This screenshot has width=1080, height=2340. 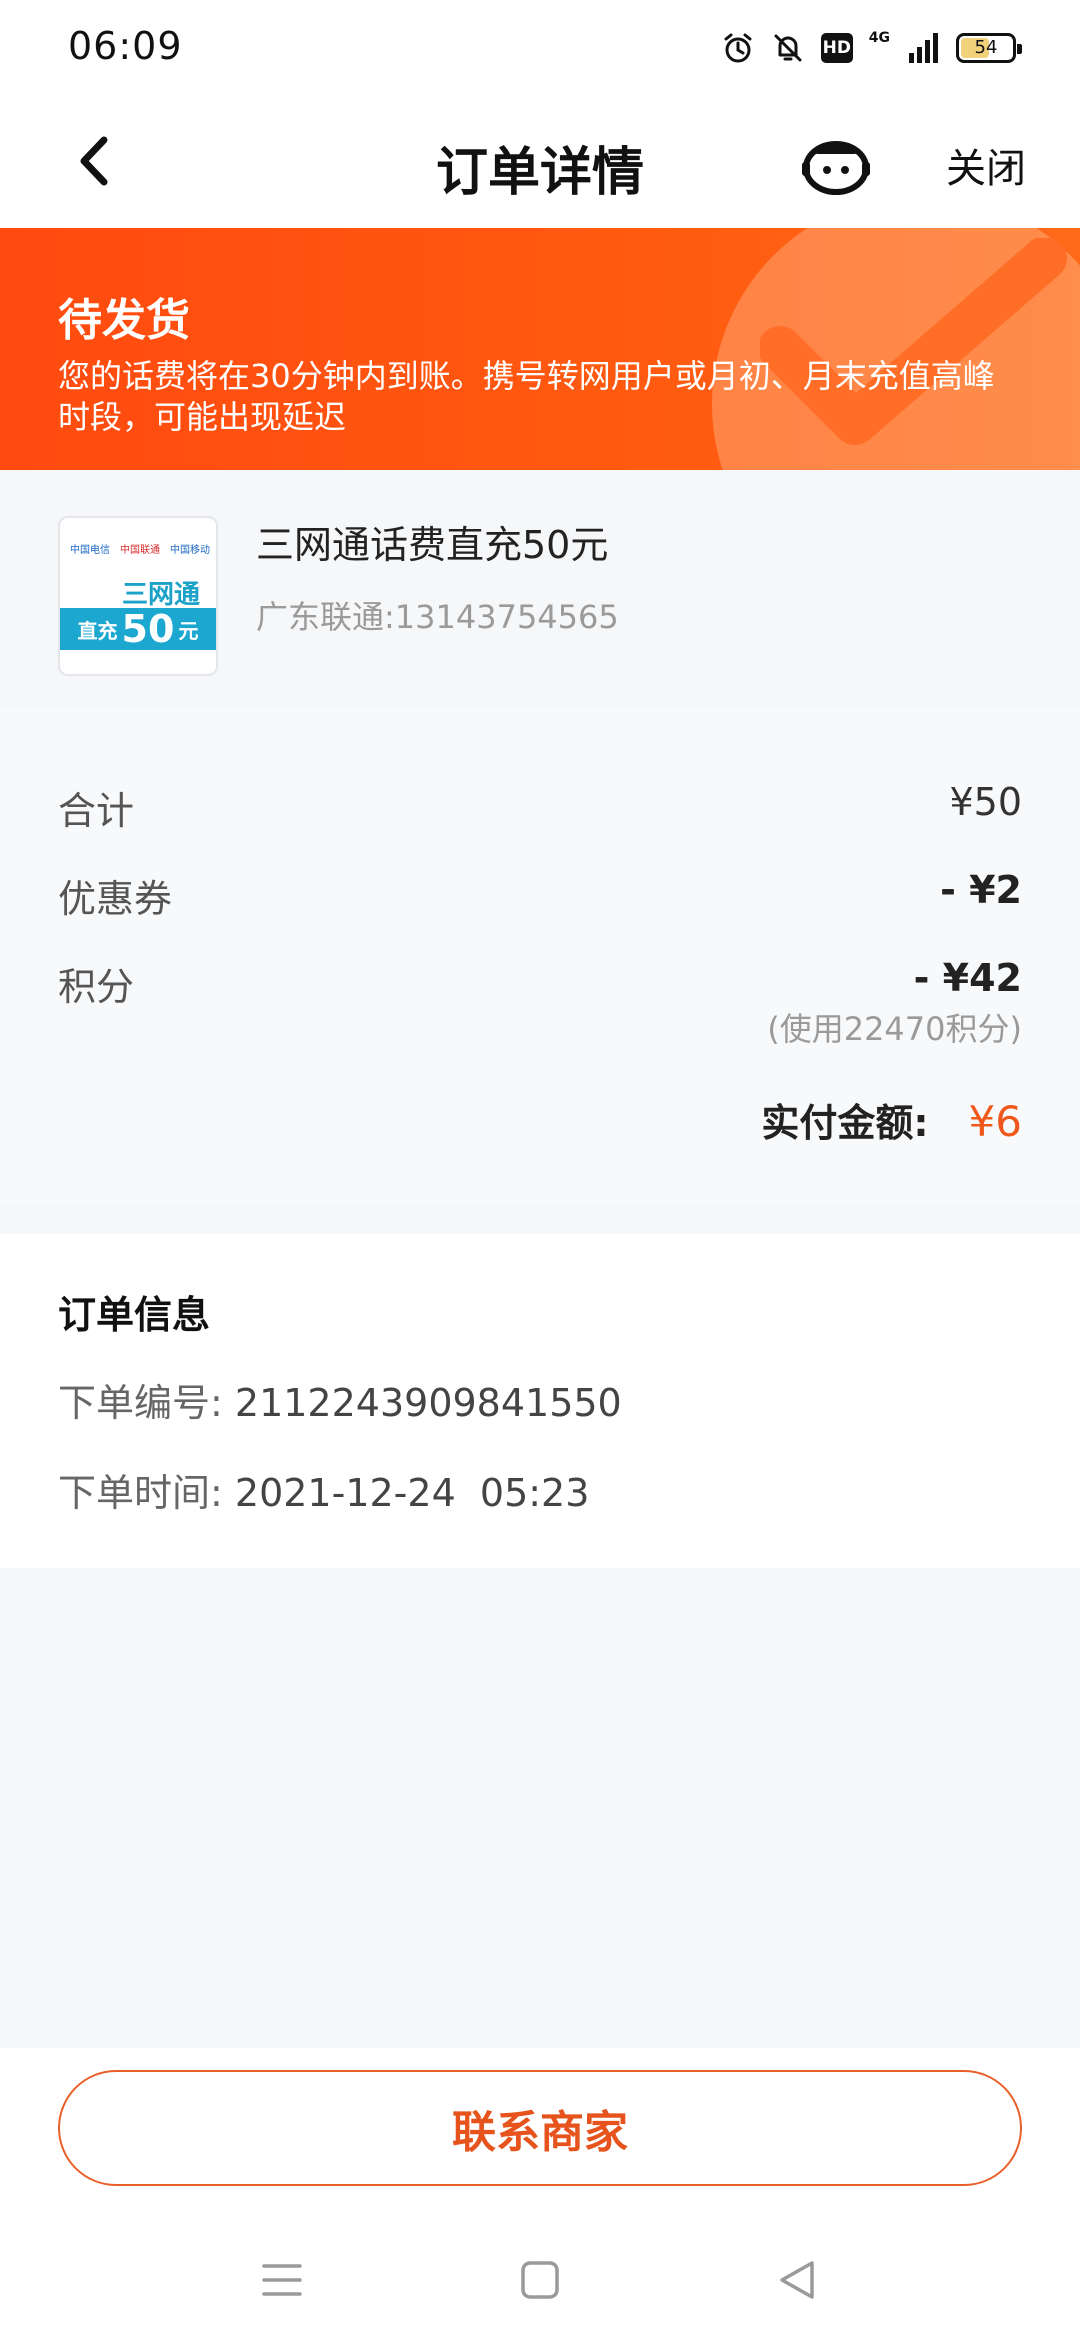 What do you see at coordinates (539, 173) in the screenshot?
I see `page-title: 订单详情` at bounding box center [539, 173].